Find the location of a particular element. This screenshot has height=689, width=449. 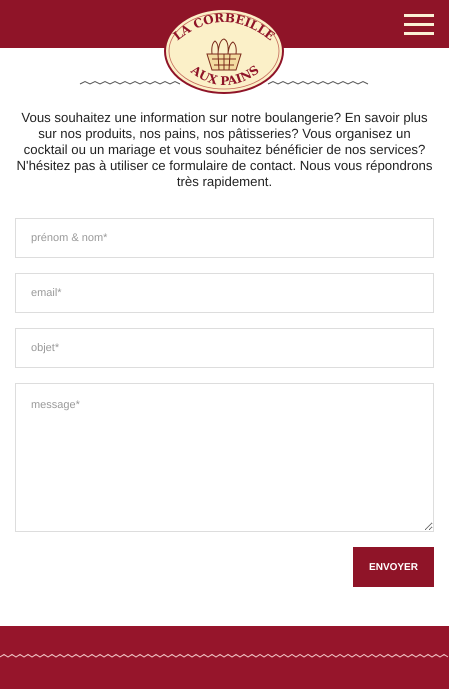

send-button: ENVOYER is located at coordinates (393, 567).